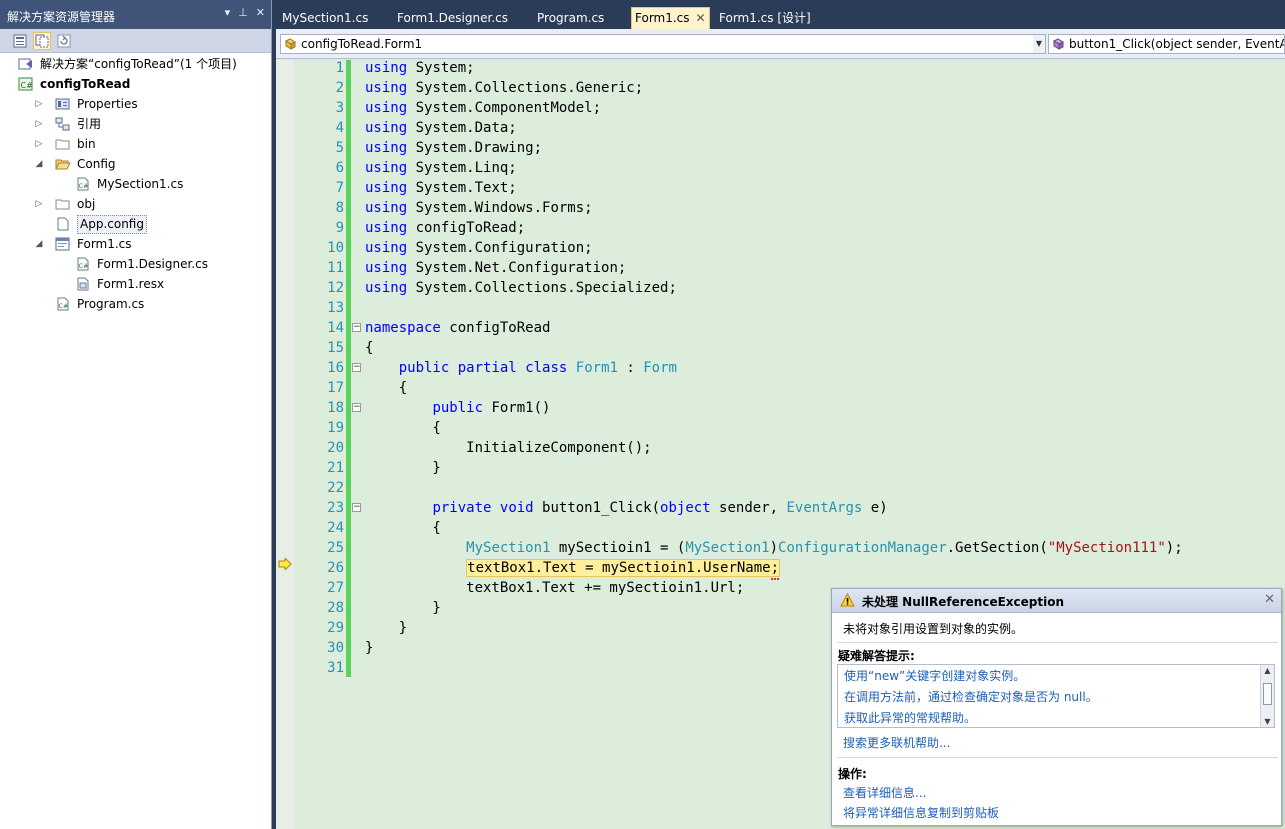 The width and height of the screenshot is (1285, 829). What do you see at coordinates (780, 408) in the screenshot?
I see `code-line: 18− public Form1()` at bounding box center [780, 408].